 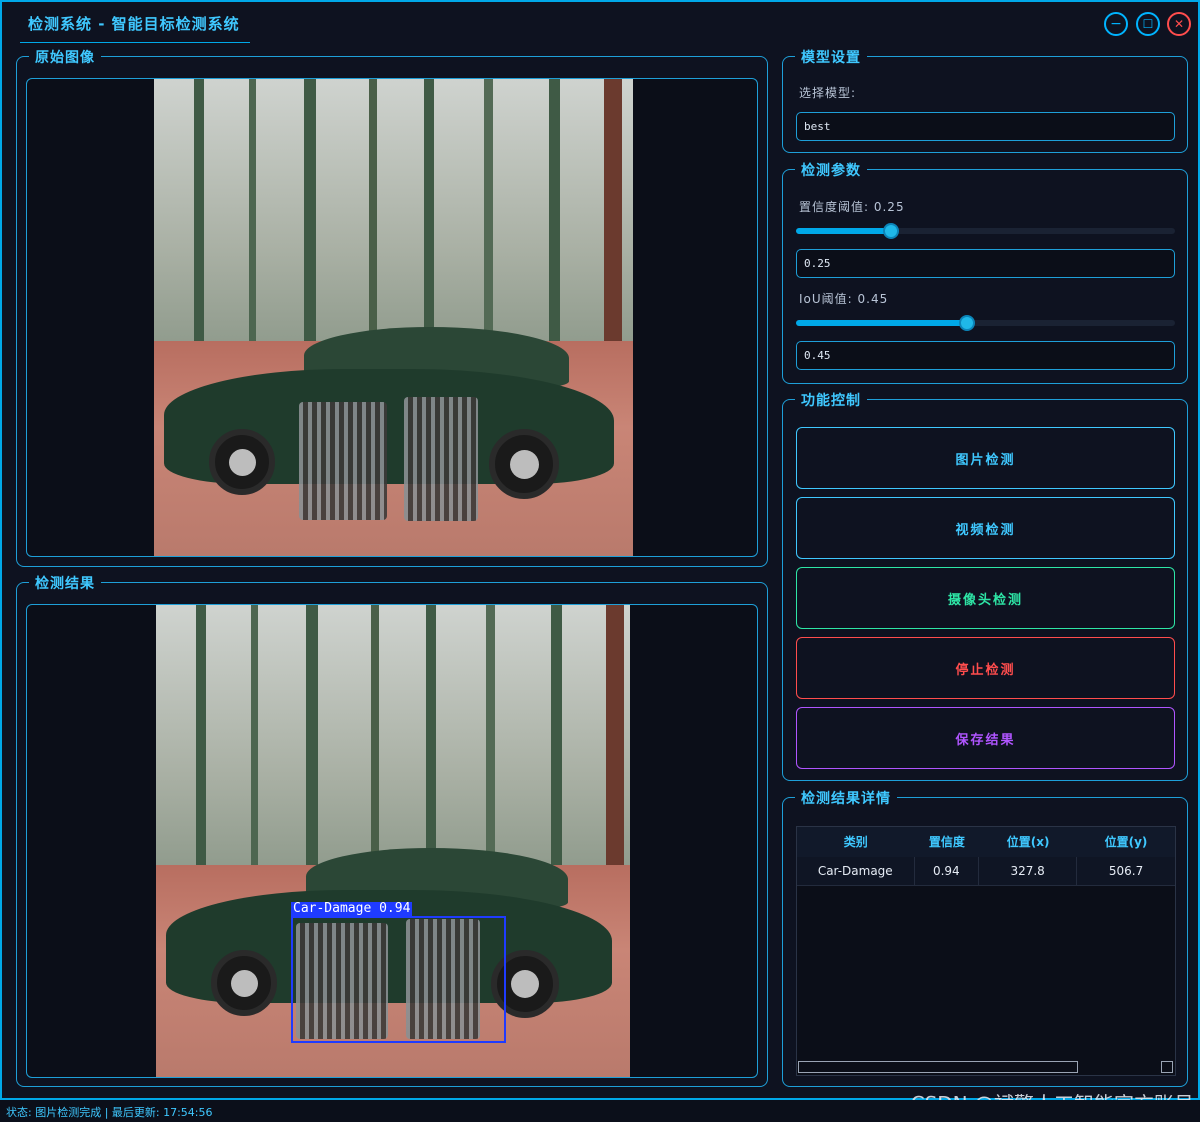 What do you see at coordinates (985, 231) in the screenshot?
I see `confidence-slider` at bounding box center [985, 231].